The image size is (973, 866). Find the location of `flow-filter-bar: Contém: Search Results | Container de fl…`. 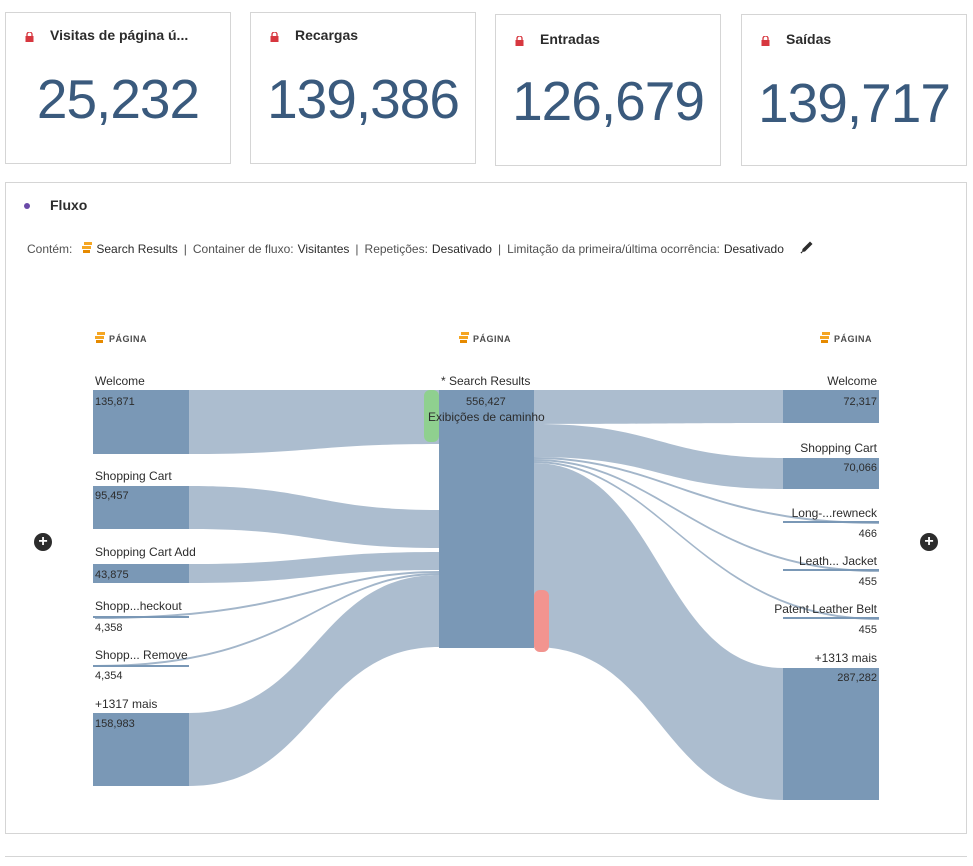

flow-filter-bar: Contém: Search Results | Container de fl… is located at coordinates (420, 248).